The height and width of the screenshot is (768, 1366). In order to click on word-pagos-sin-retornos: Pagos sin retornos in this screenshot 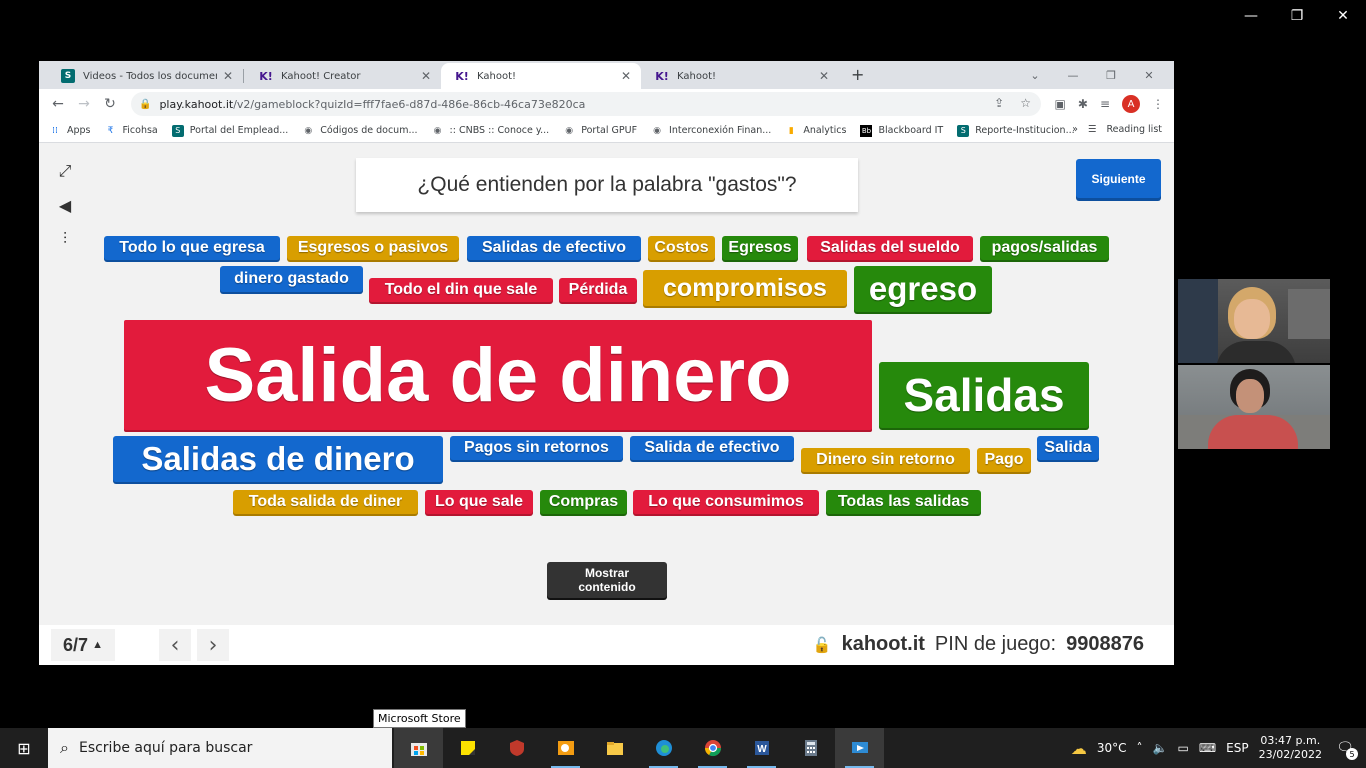, I will do `click(536, 448)`.